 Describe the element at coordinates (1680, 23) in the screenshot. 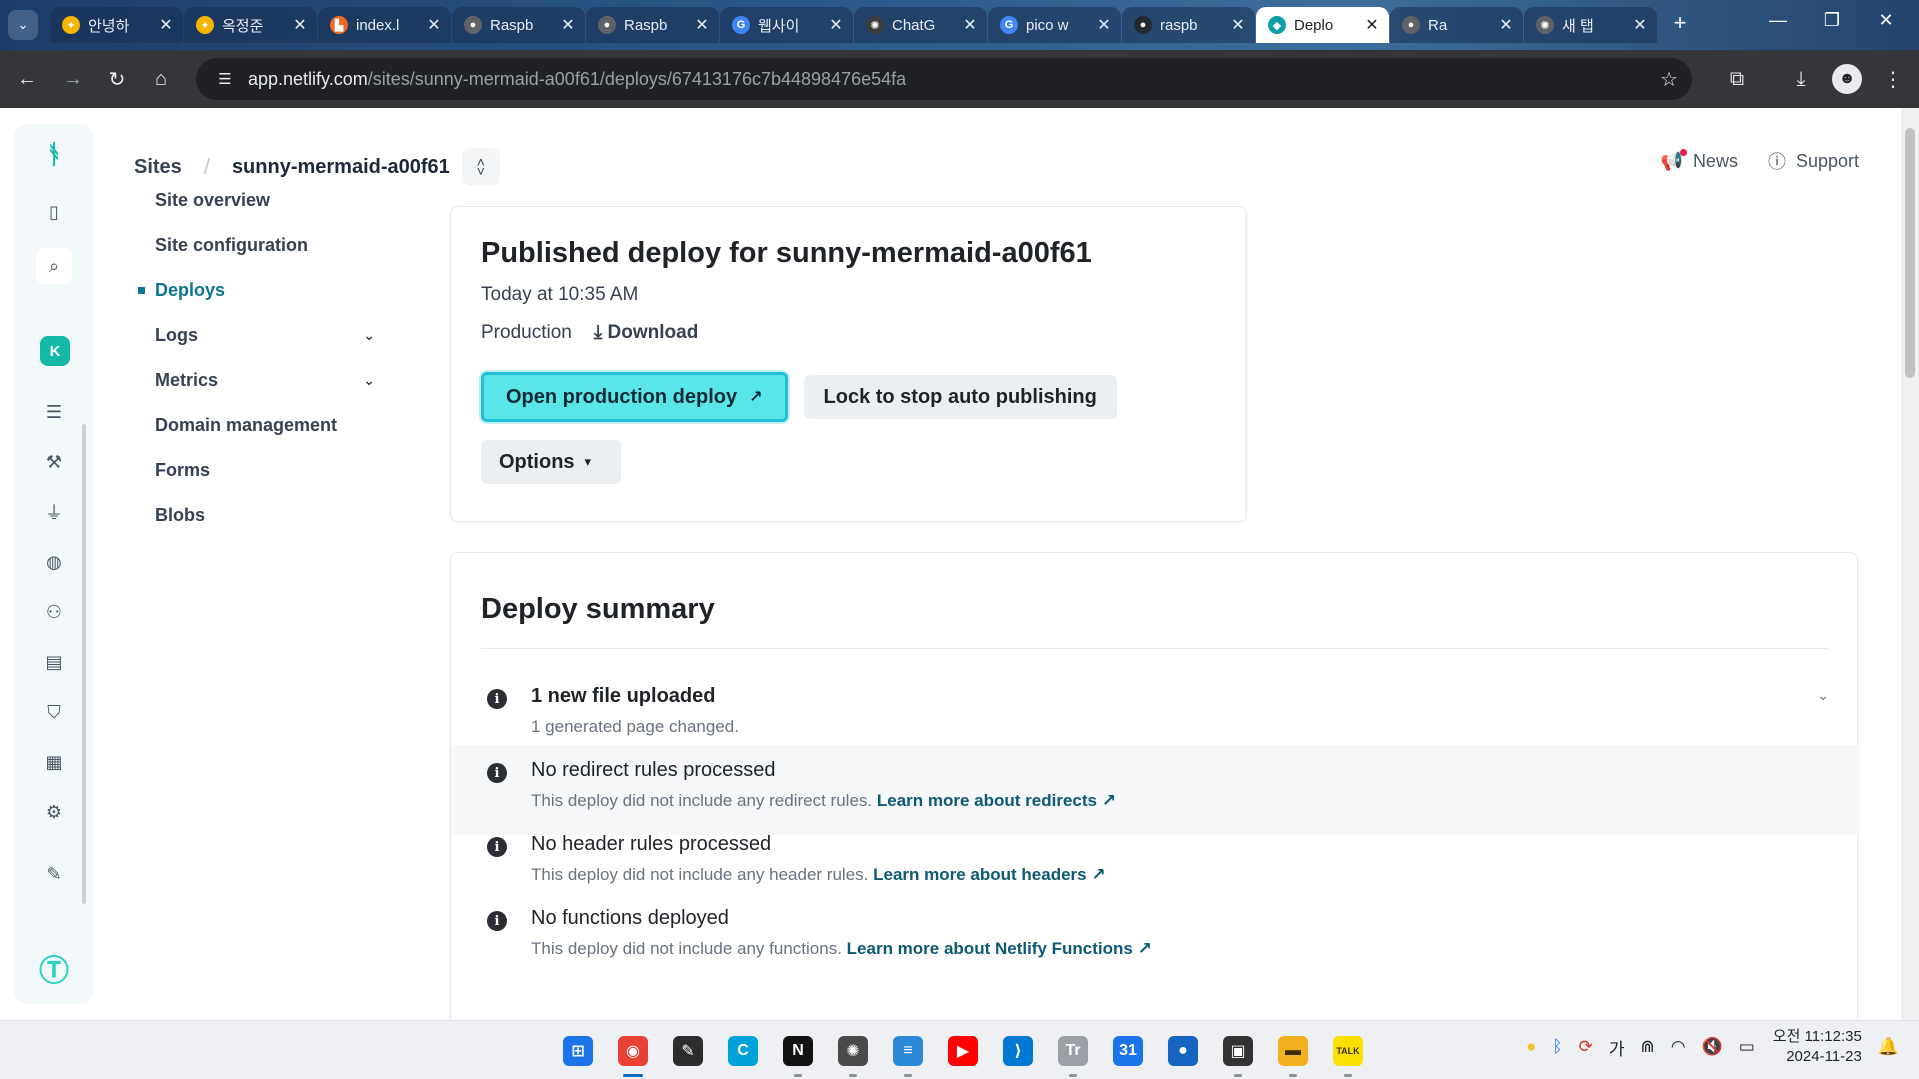

I see `new-tab-button: +` at that location.